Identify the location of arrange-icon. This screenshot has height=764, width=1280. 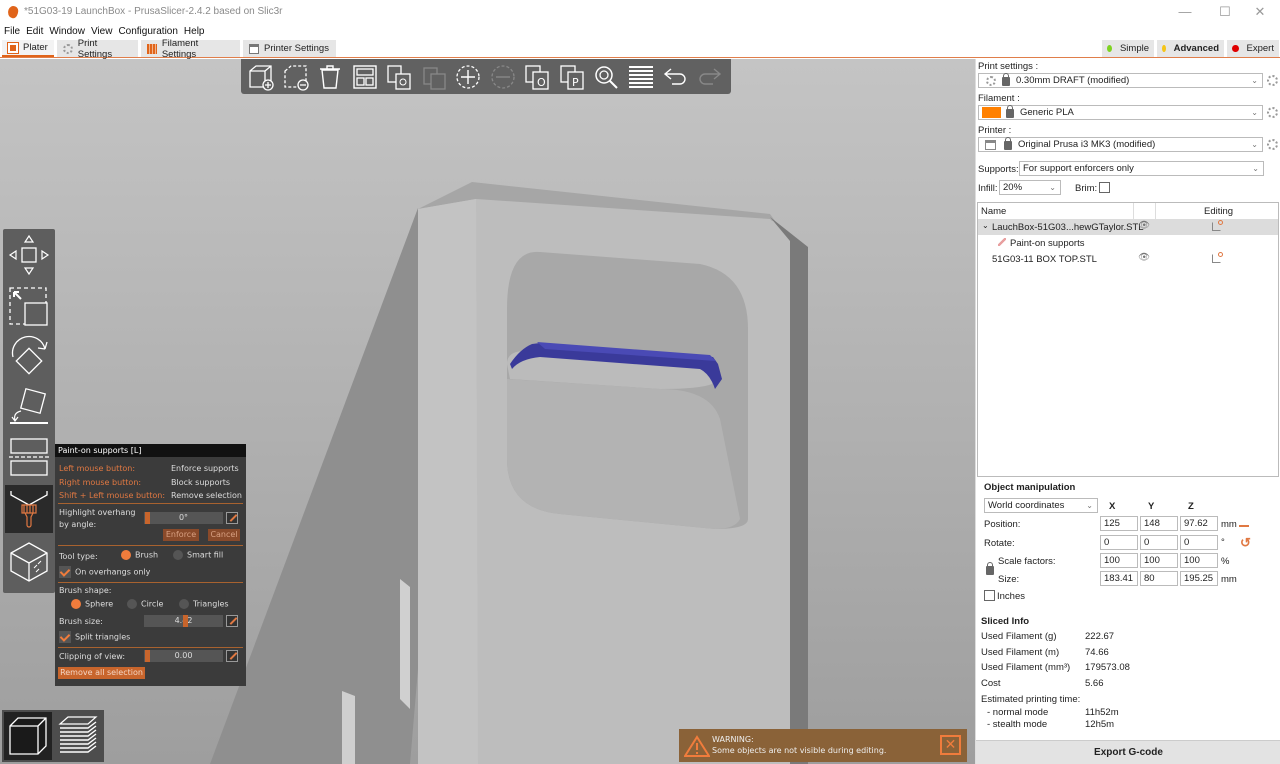
(364, 76).